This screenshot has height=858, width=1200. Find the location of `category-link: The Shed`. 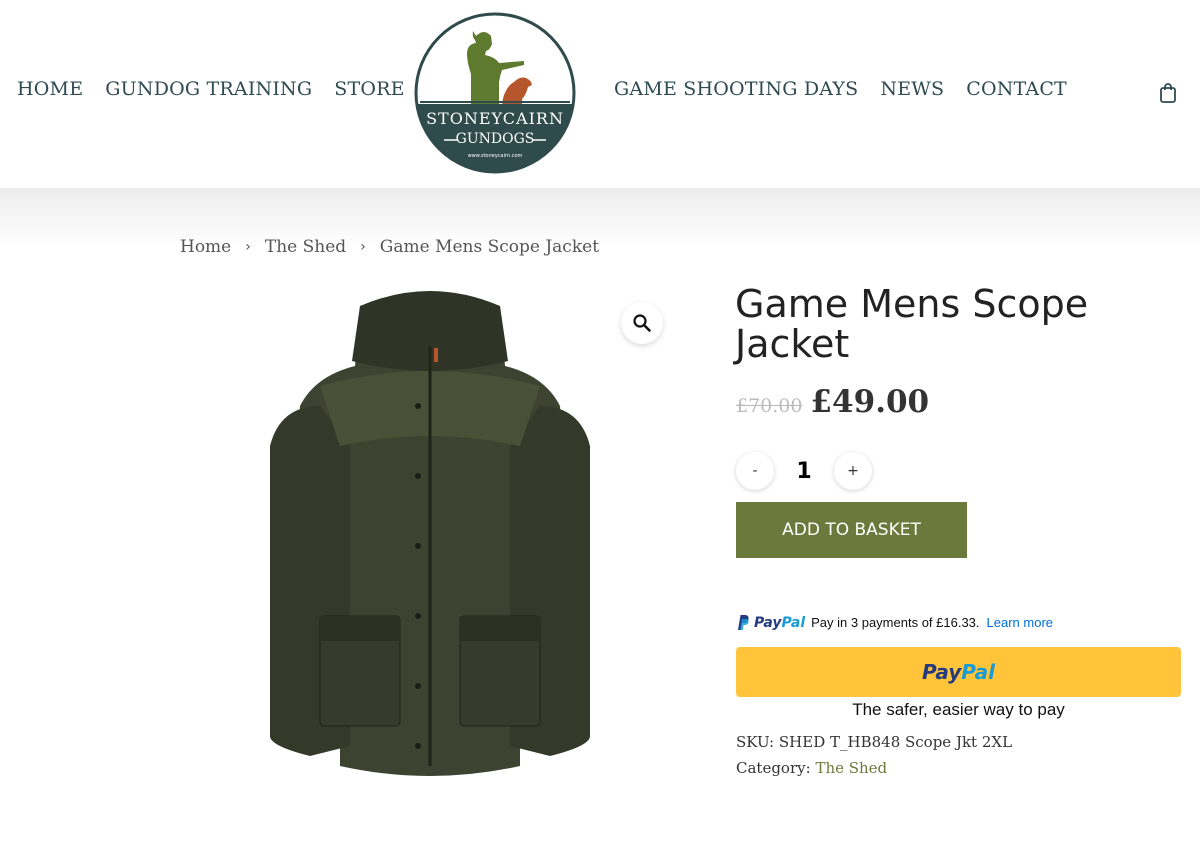

category-link: The Shed is located at coordinates (851, 768).